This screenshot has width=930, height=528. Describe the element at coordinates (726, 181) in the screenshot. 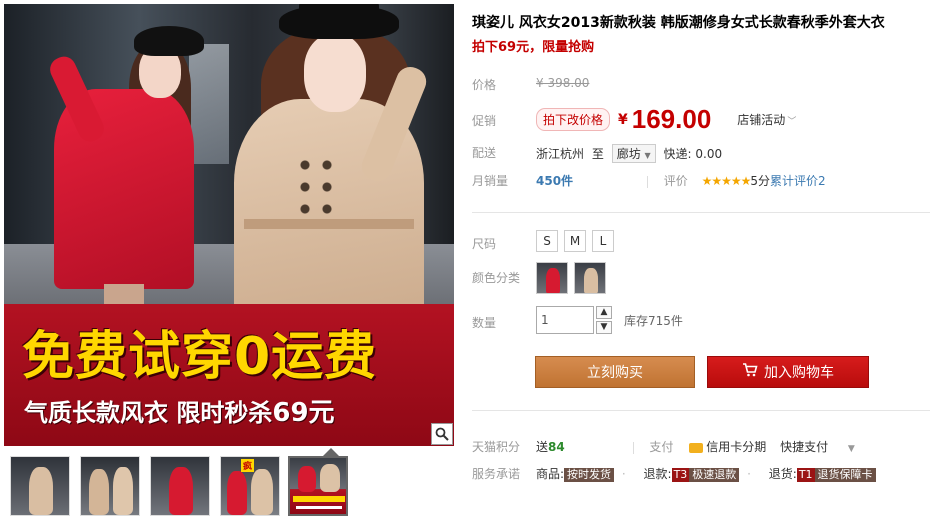

I see `rating-stars: ★★★★★` at that location.